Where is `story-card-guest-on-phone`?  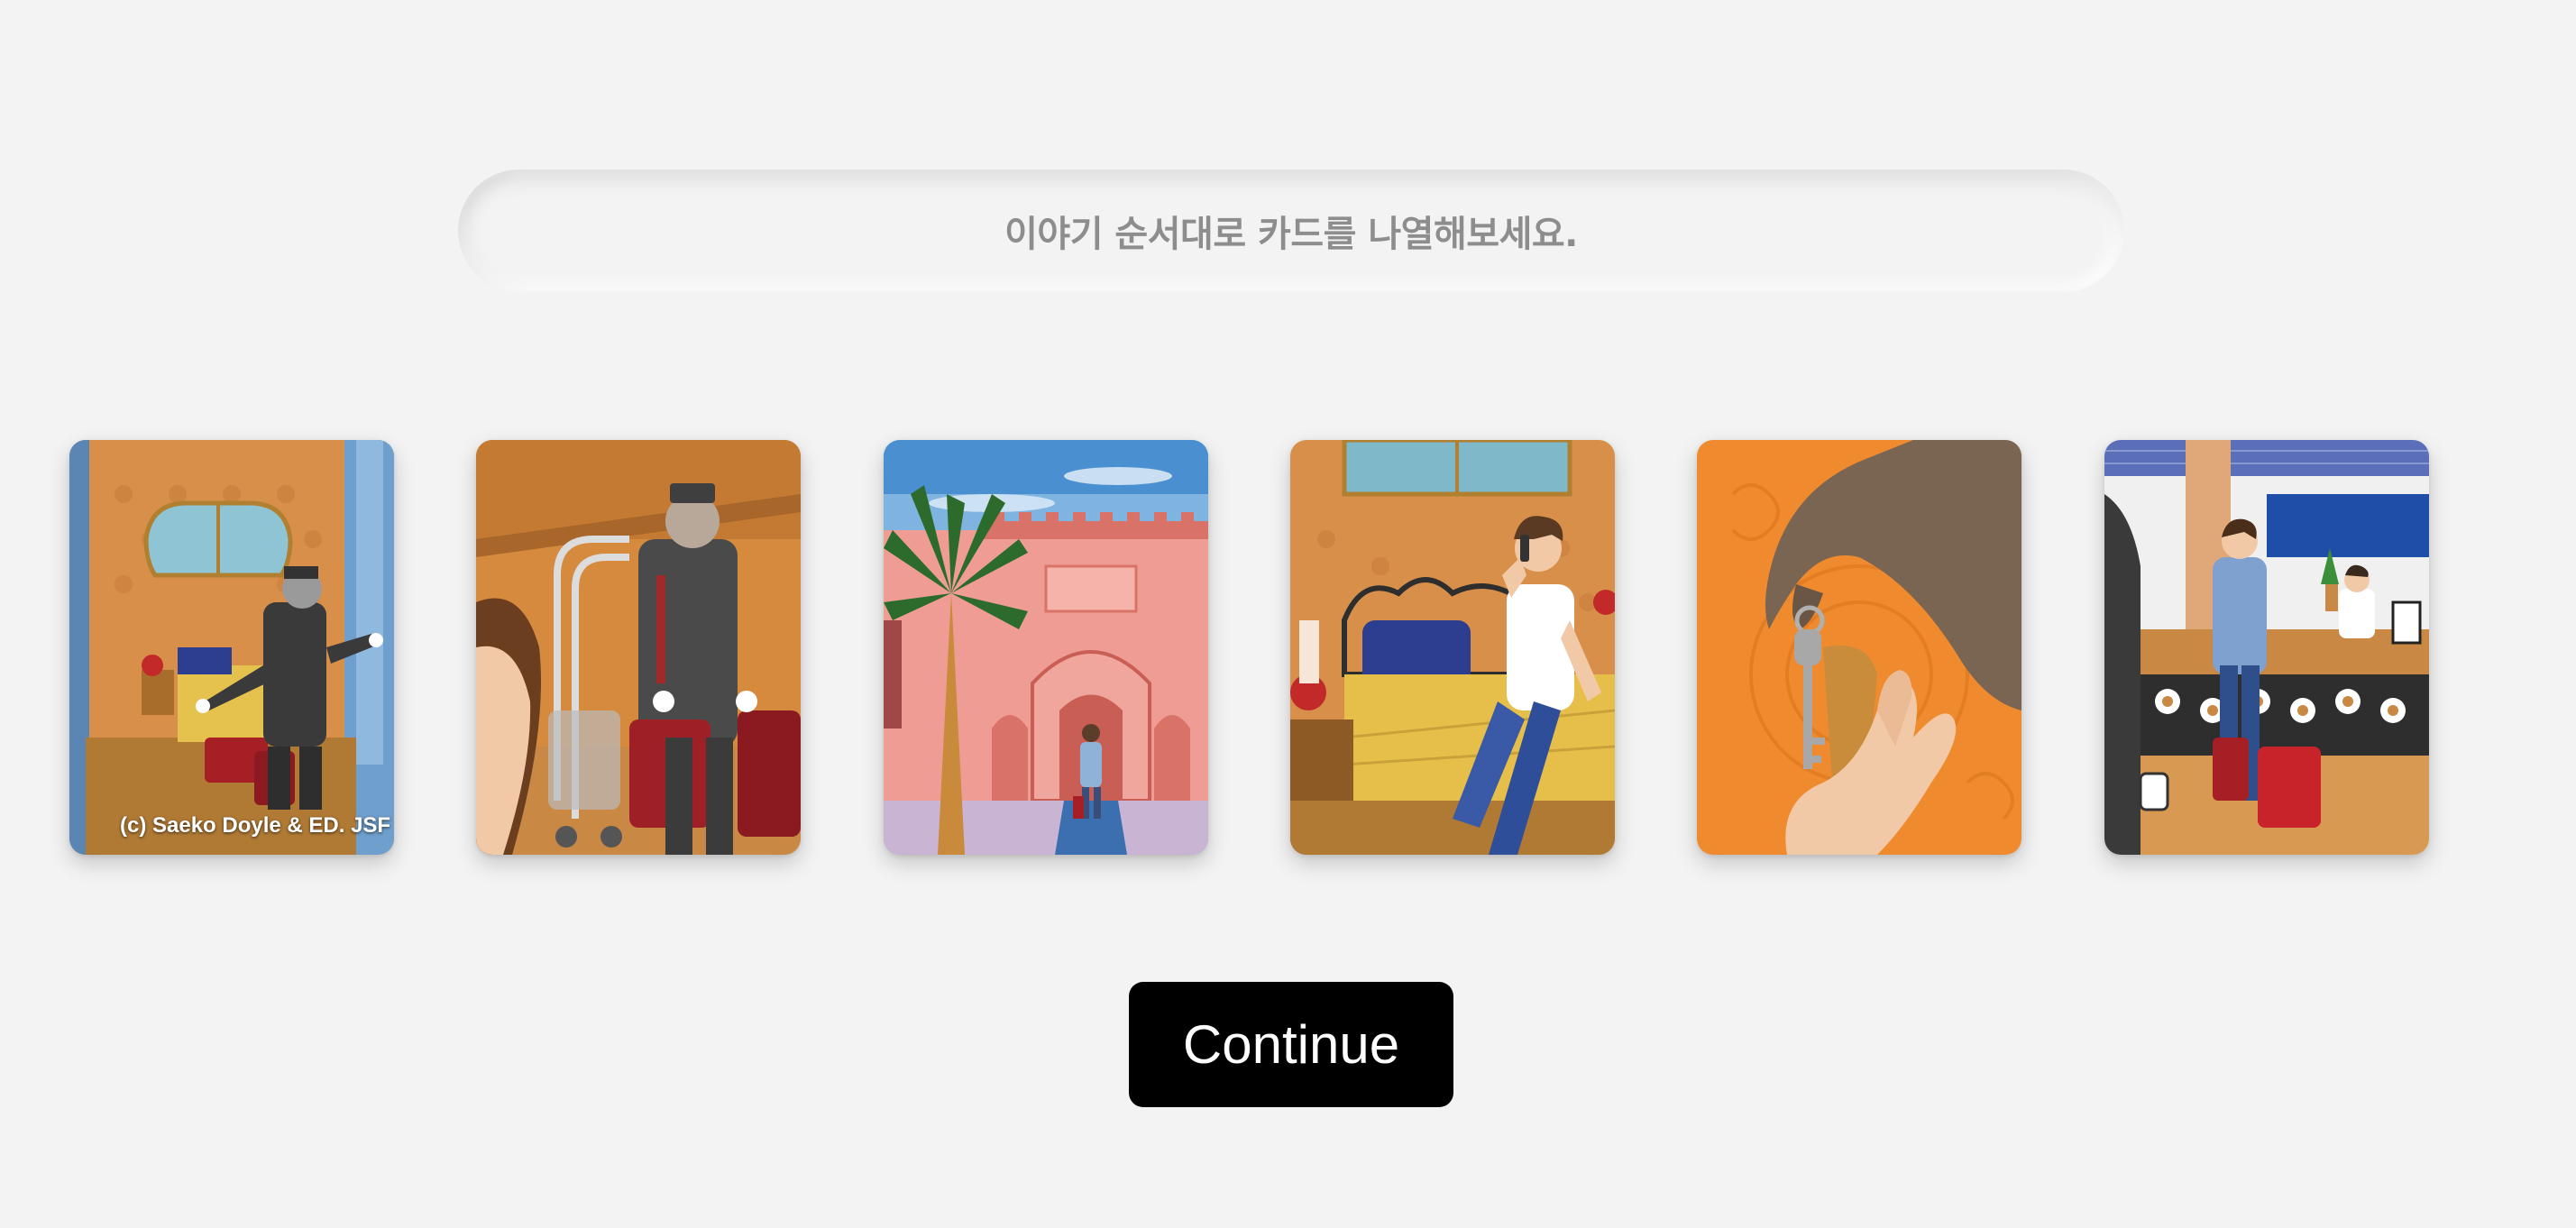
story-card-guest-on-phone is located at coordinates (1452, 647).